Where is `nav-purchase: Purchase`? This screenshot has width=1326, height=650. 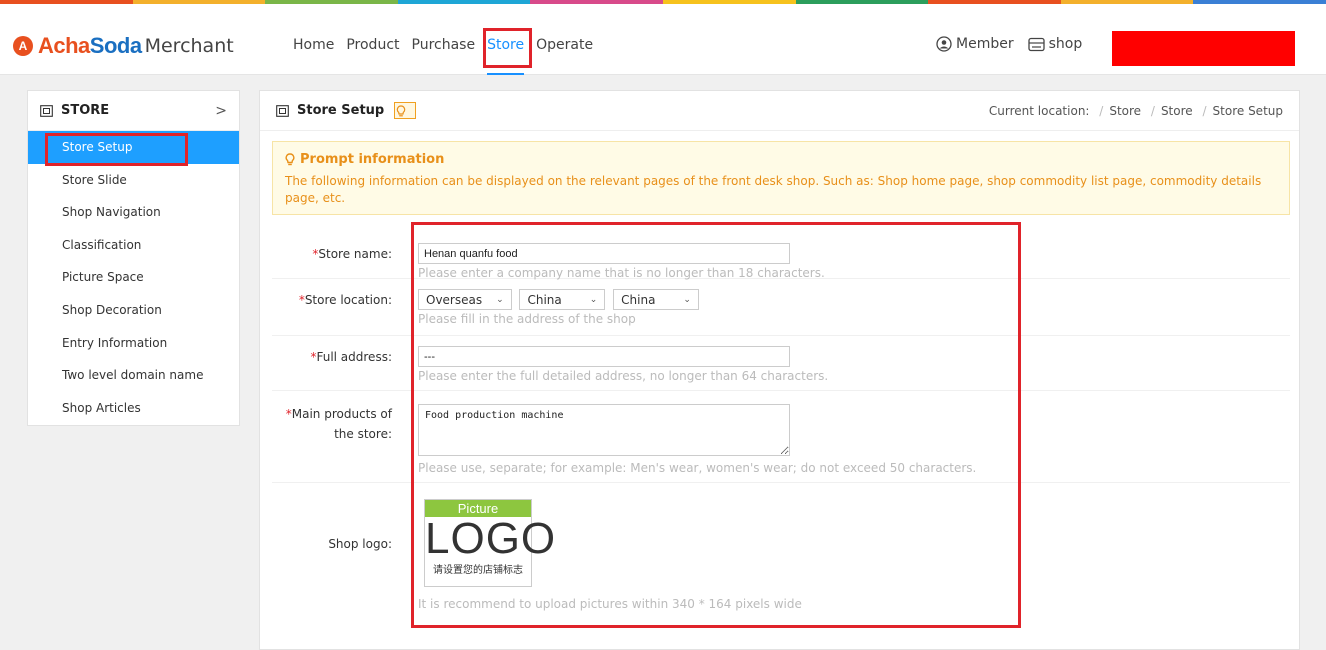
nav-purchase: Purchase is located at coordinates (444, 39).